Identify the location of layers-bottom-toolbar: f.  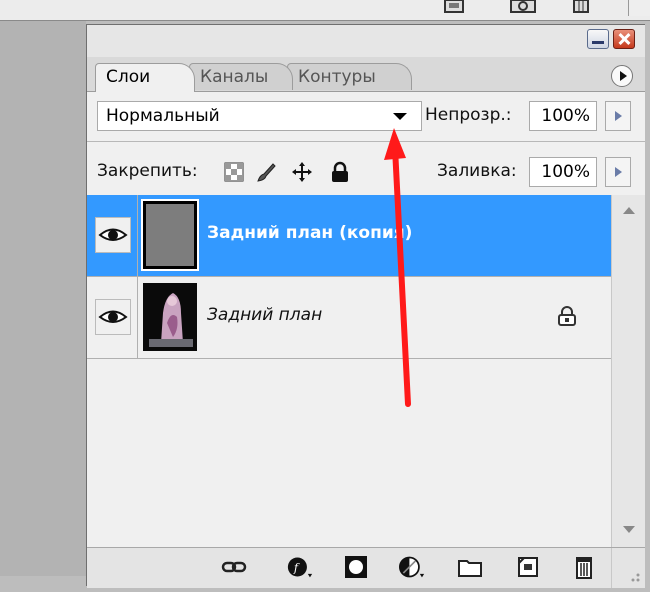
(366, 567).